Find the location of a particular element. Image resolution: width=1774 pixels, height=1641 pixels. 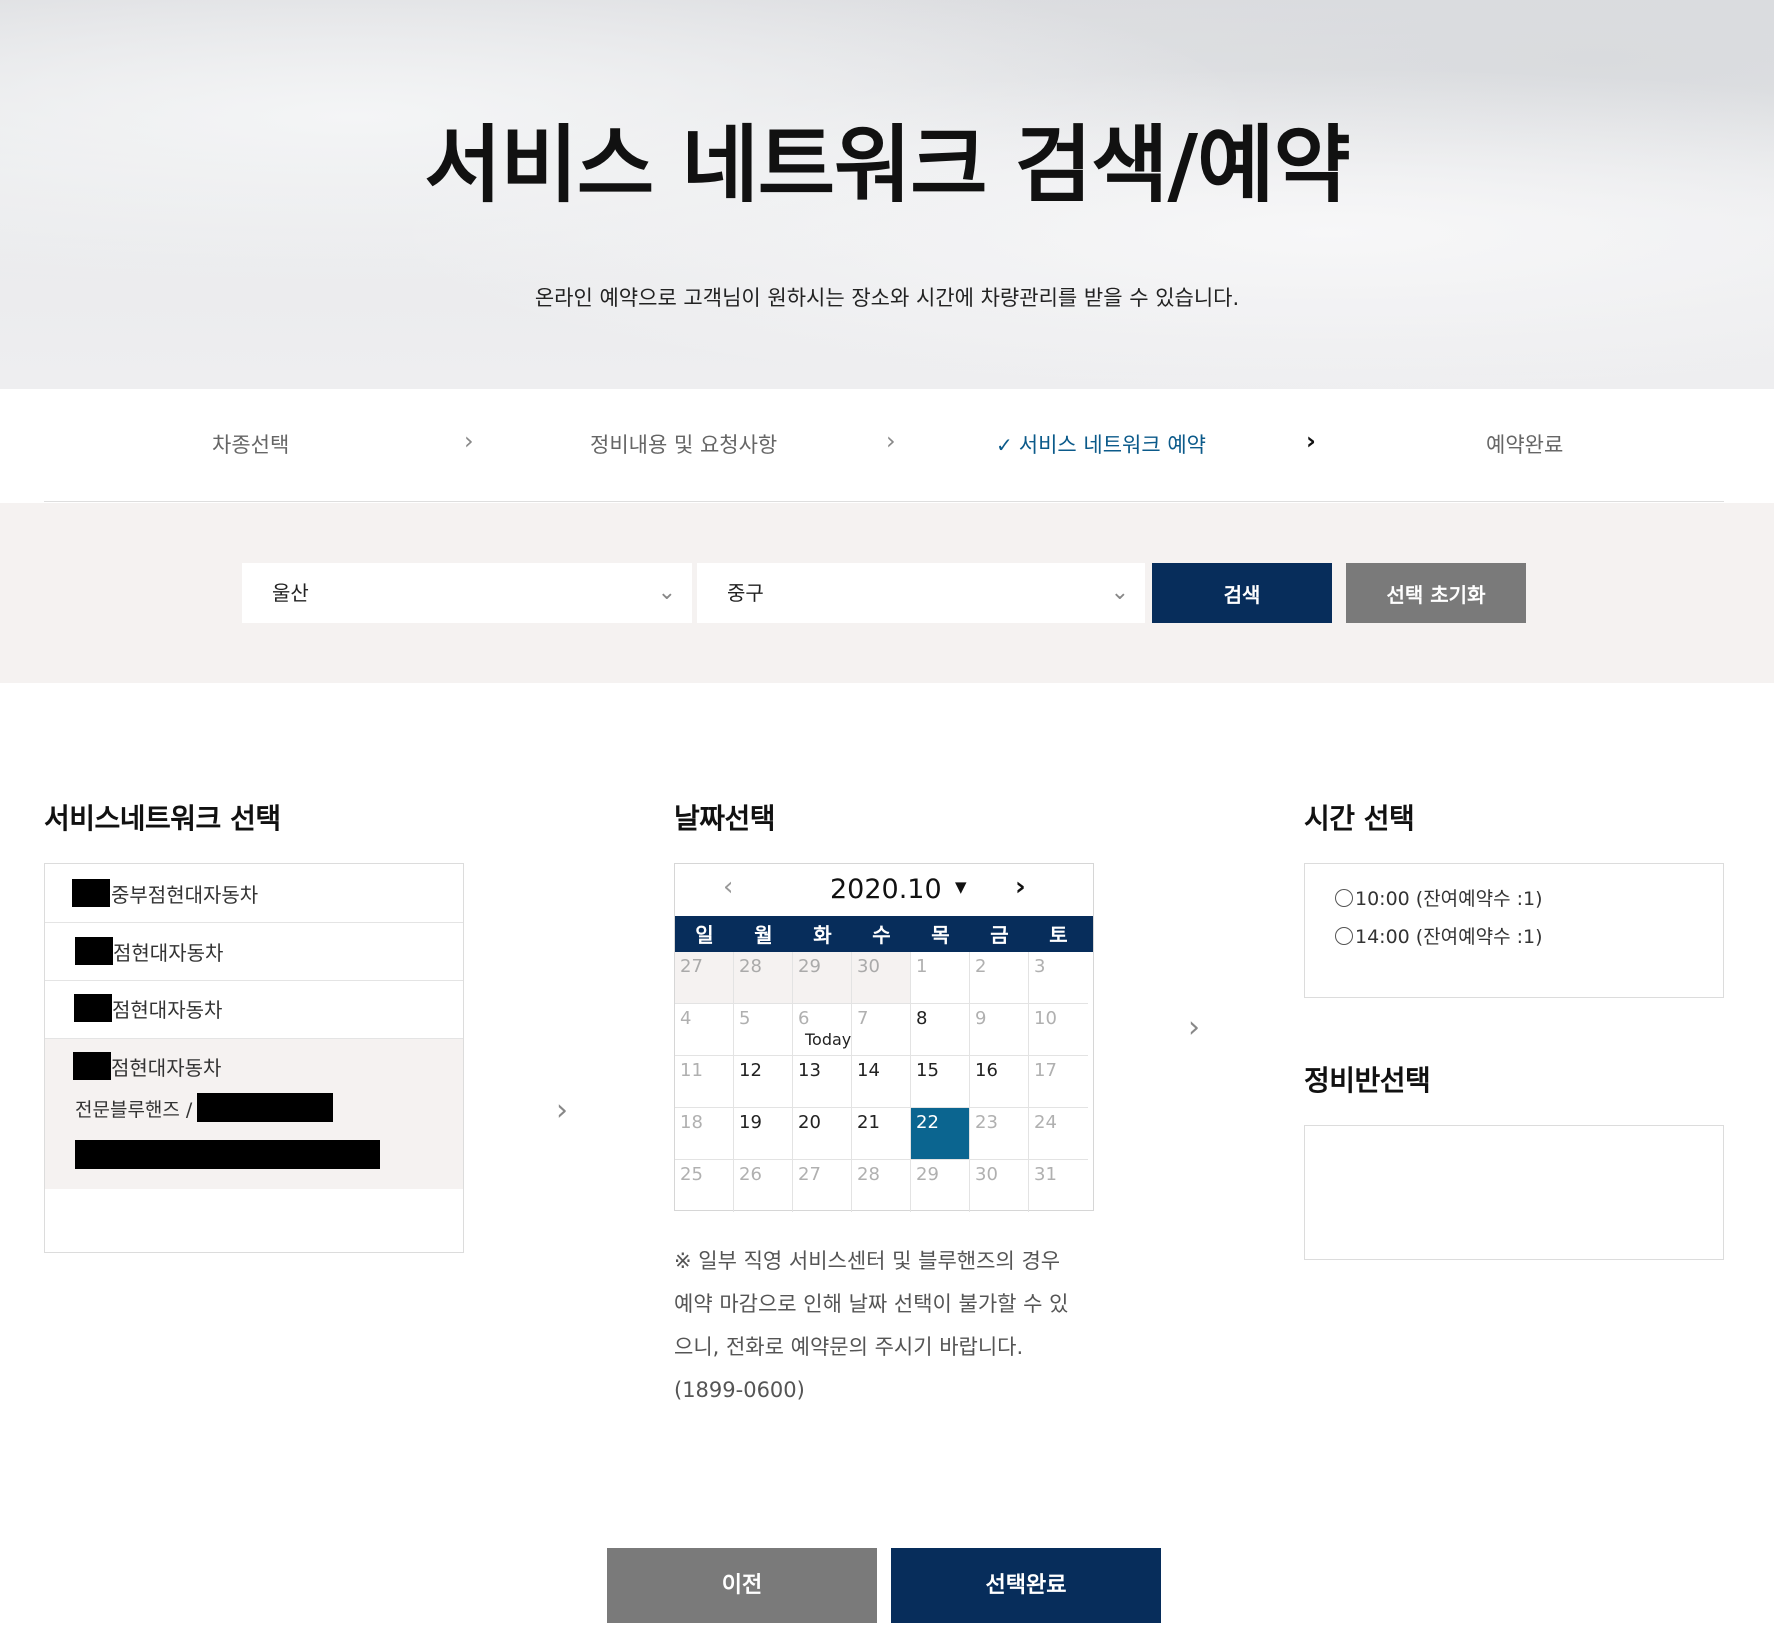

network-section-title: 서비스네트워크 선택 is located at coordinates (162, 818).